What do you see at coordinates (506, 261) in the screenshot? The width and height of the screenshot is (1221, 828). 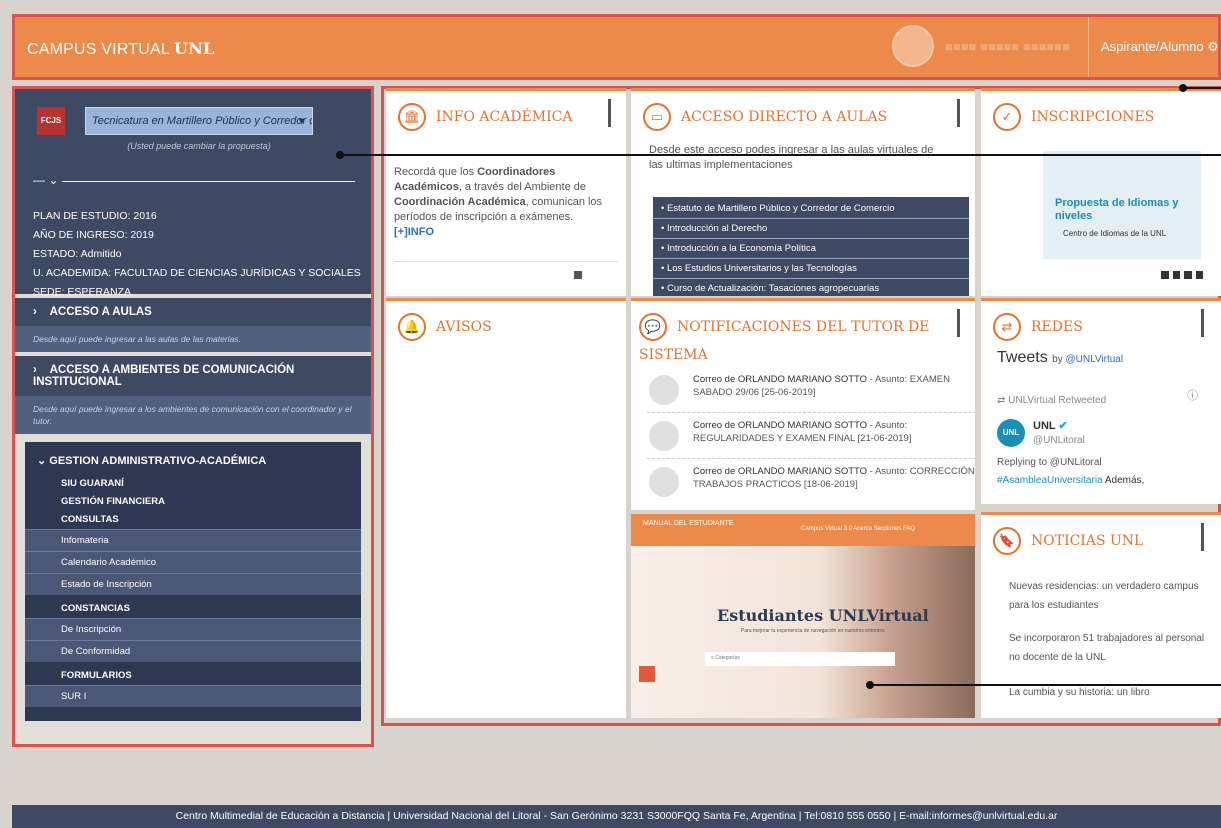 I see `divider` at bounding box center [506, 261].